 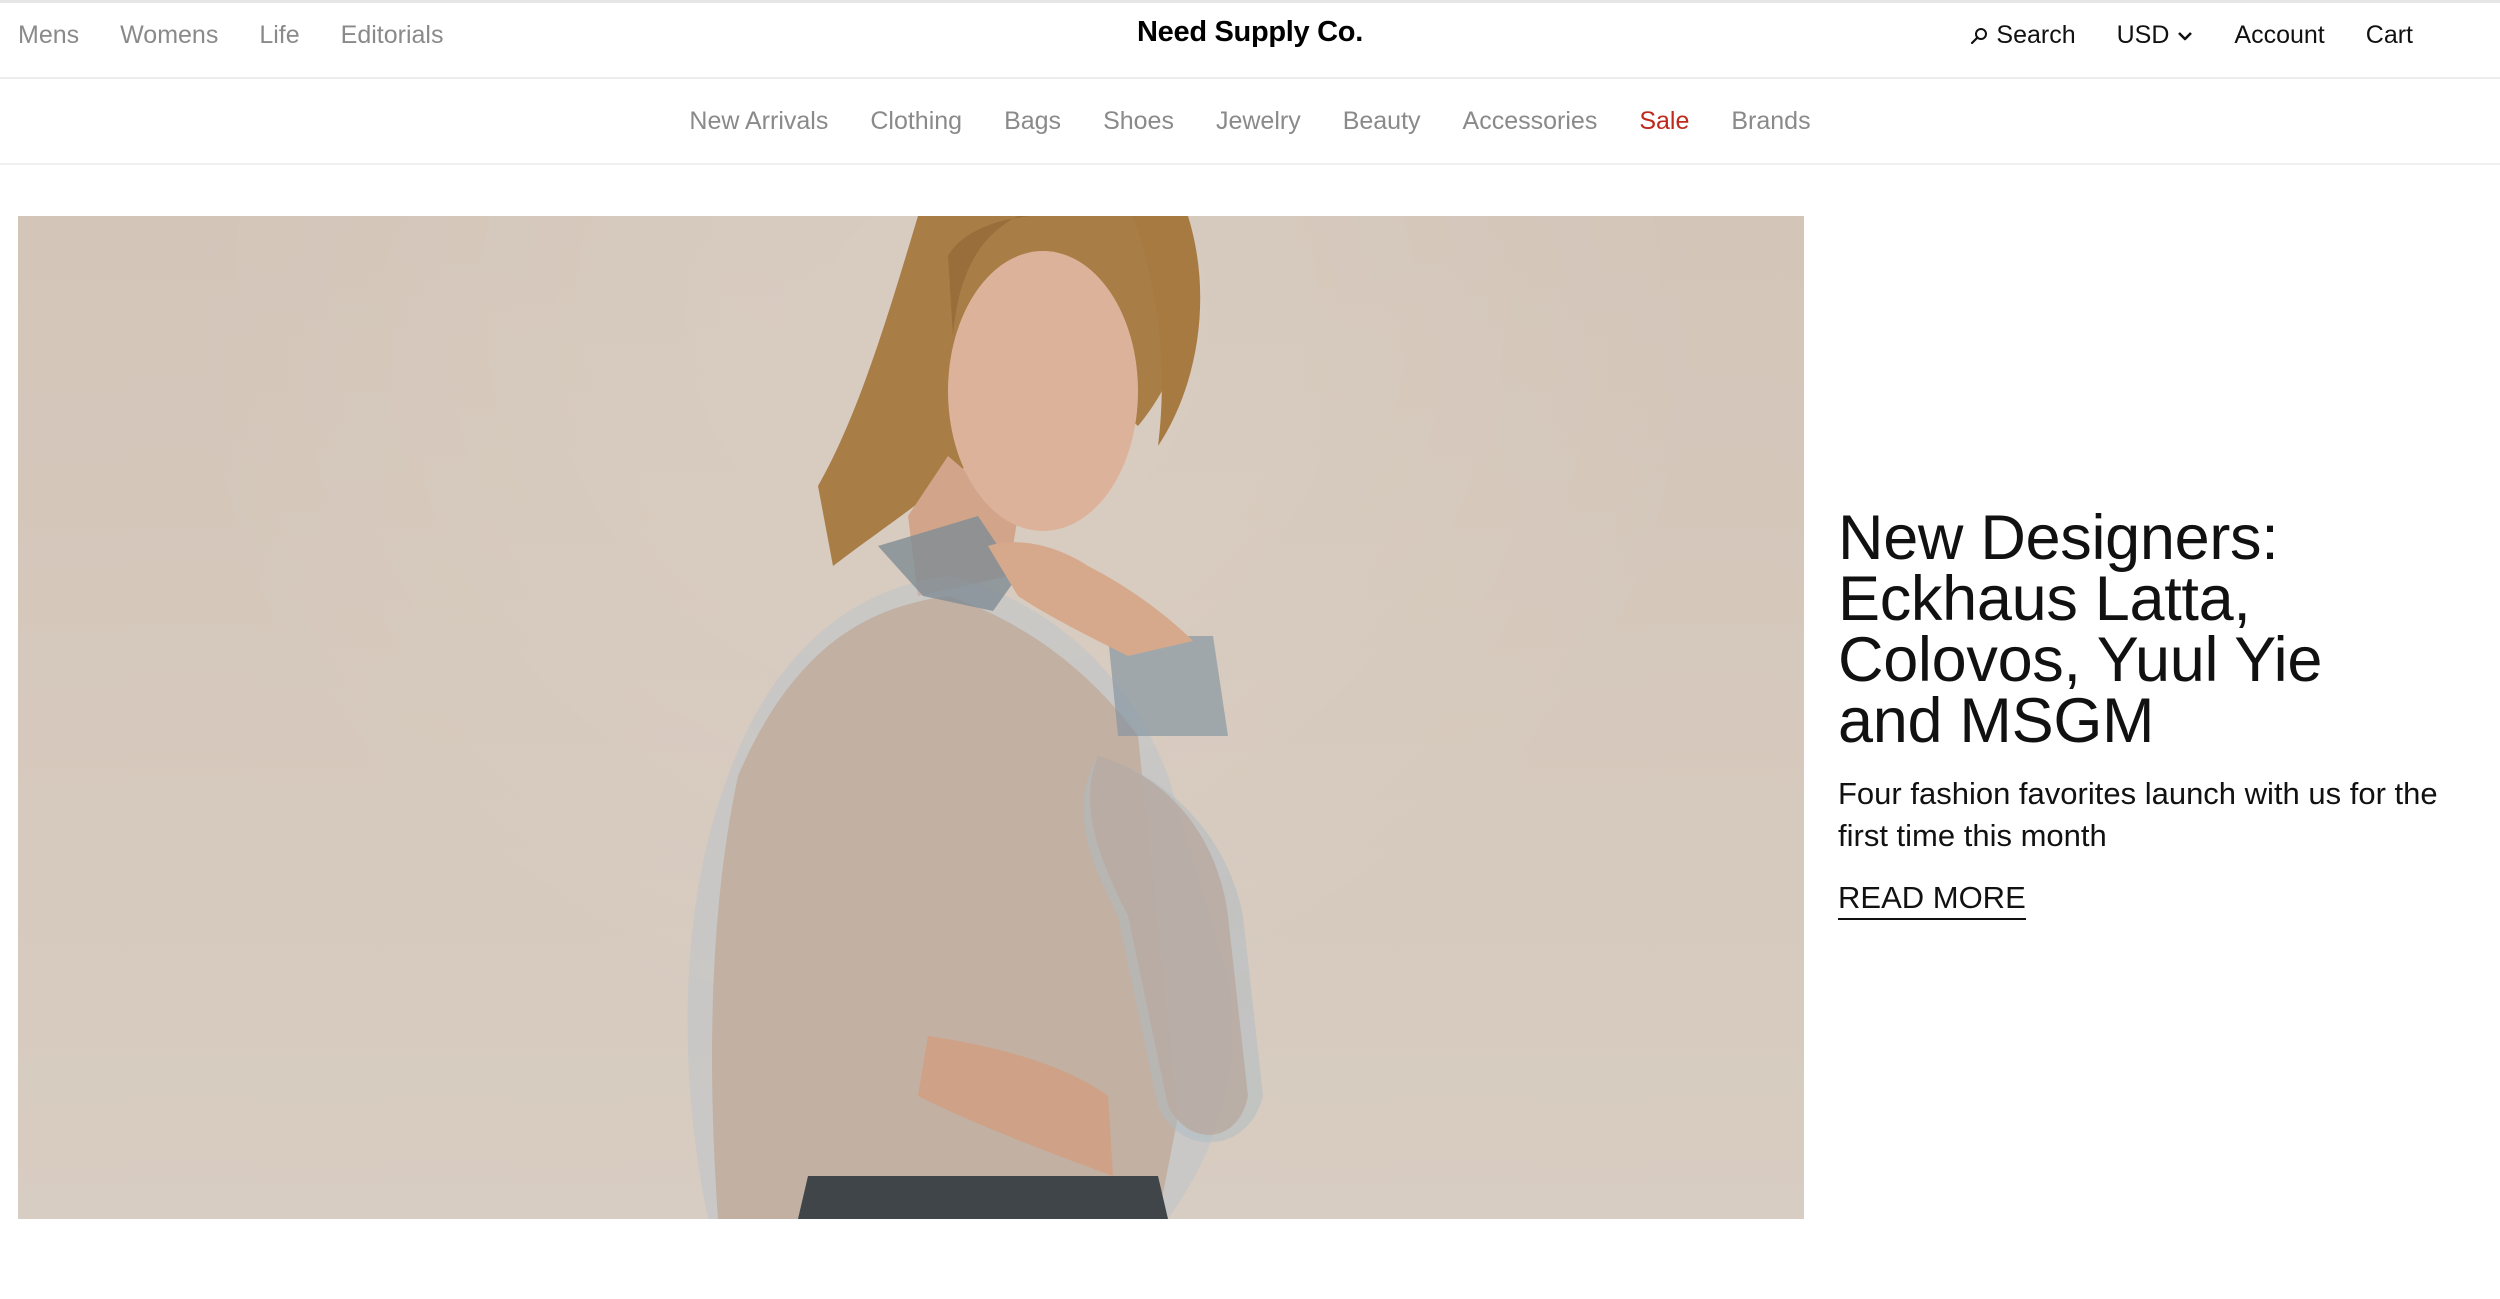 What do you see at coordinates (916, 121) in the screenshot?
I see `category-clothing: Clothing` at bounding box center [916, 121].